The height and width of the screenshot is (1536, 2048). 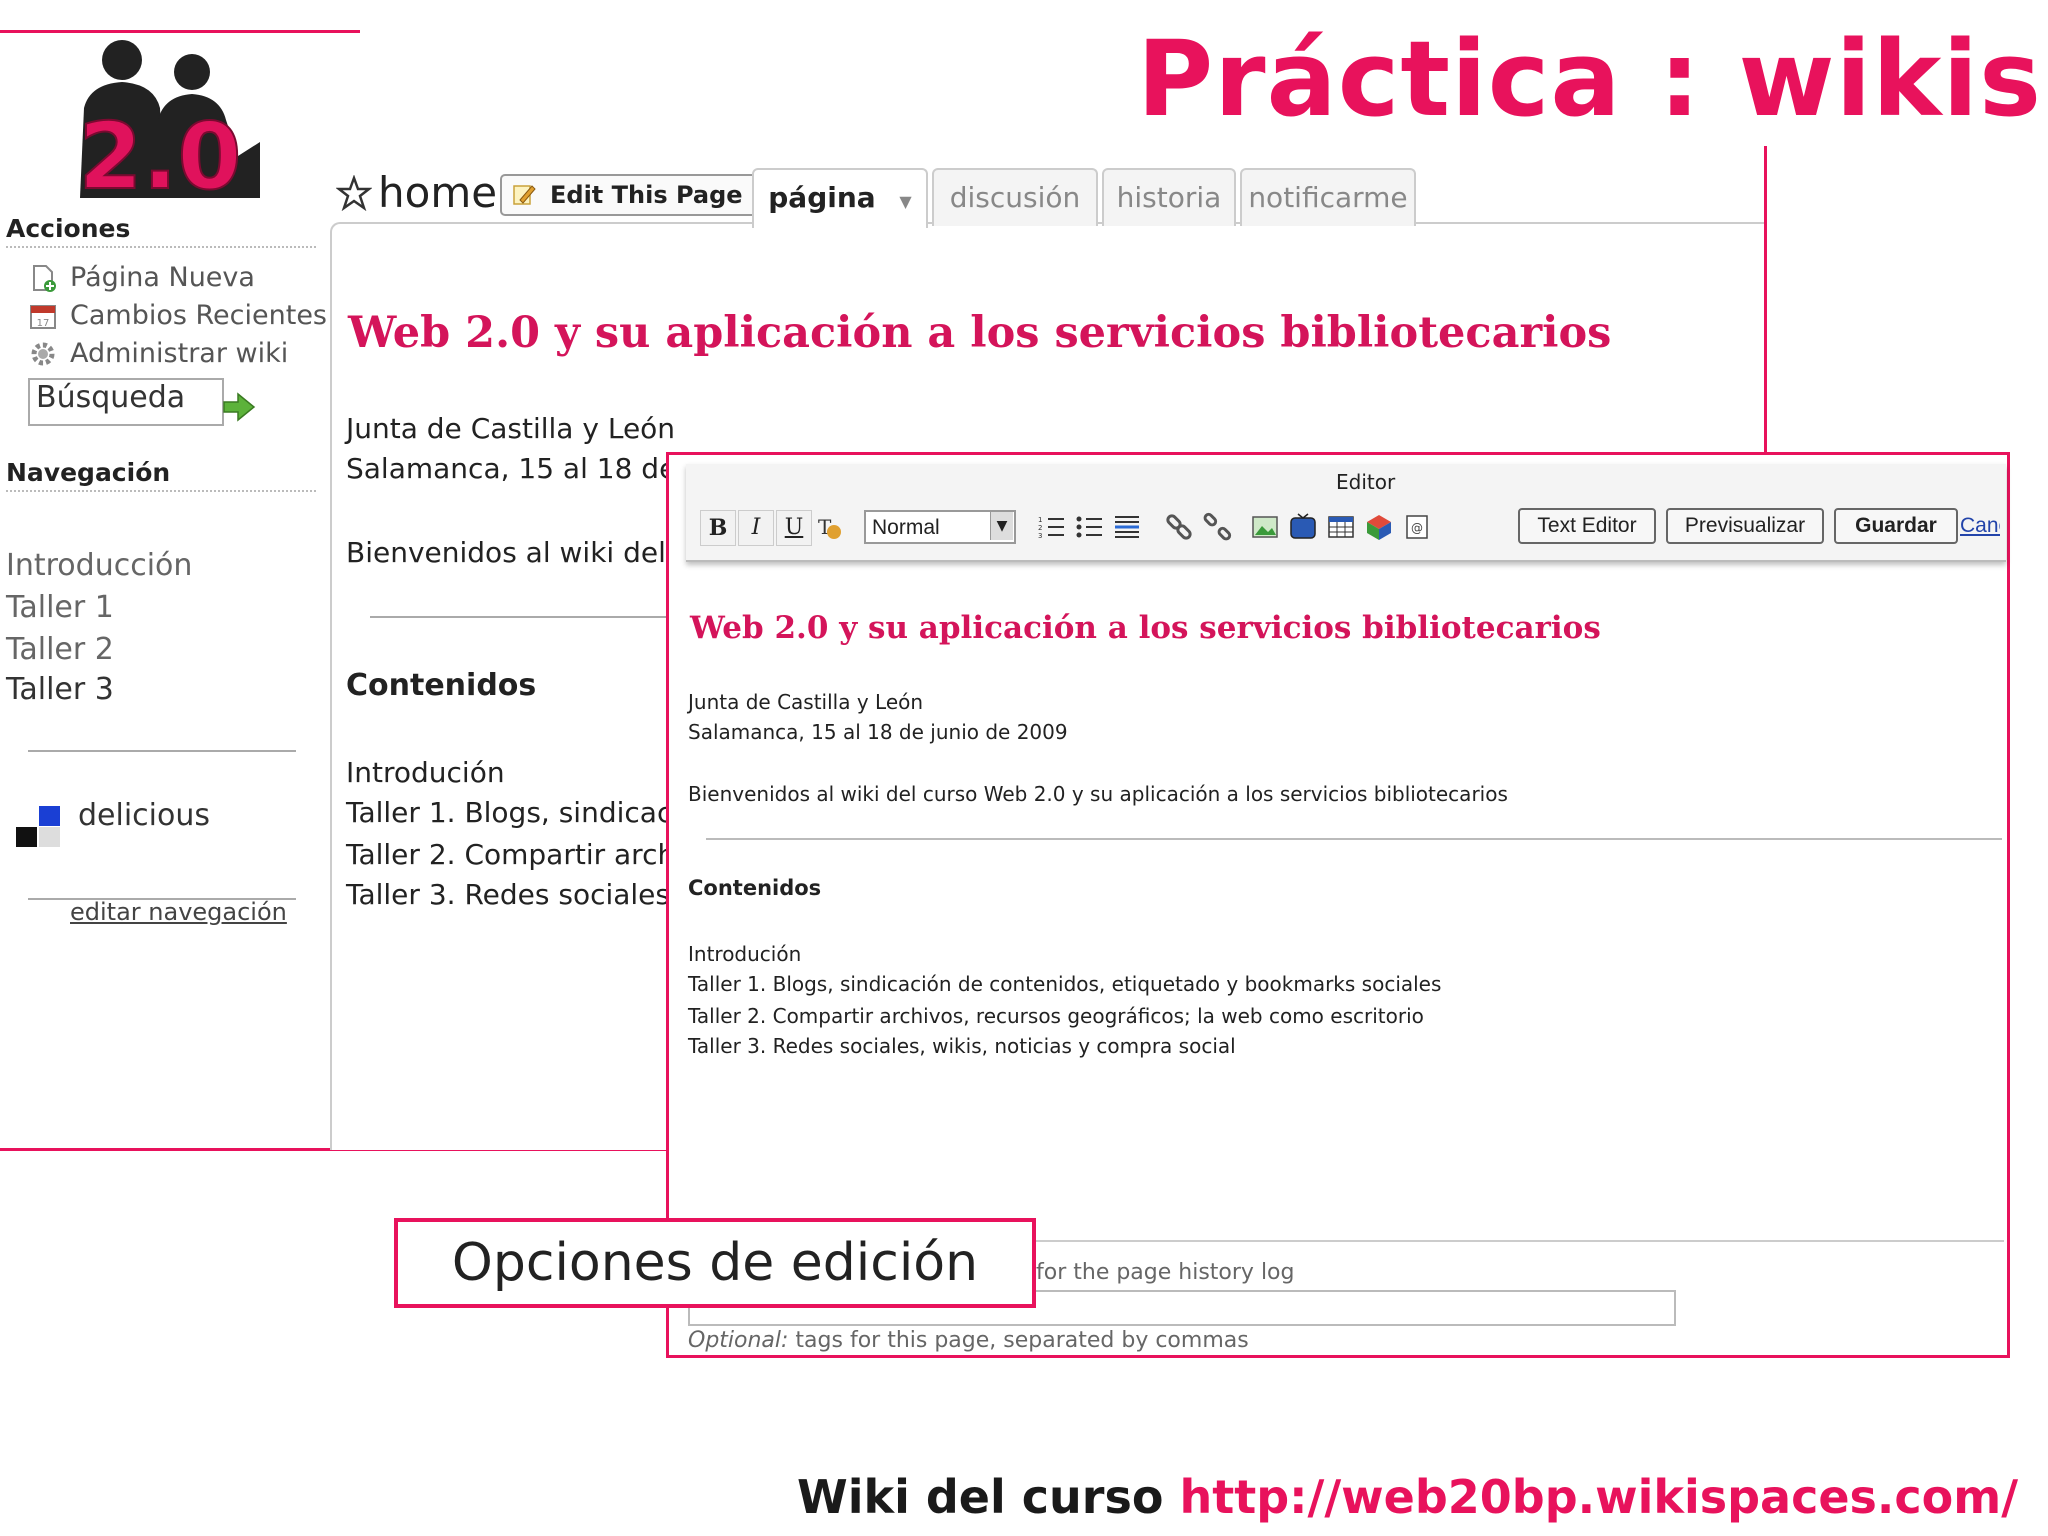 What do you see at coordinates (60, 689) in the screenshot?
I see `nav-item-taller-3: Taller 3` at bounding box center [60, 689].